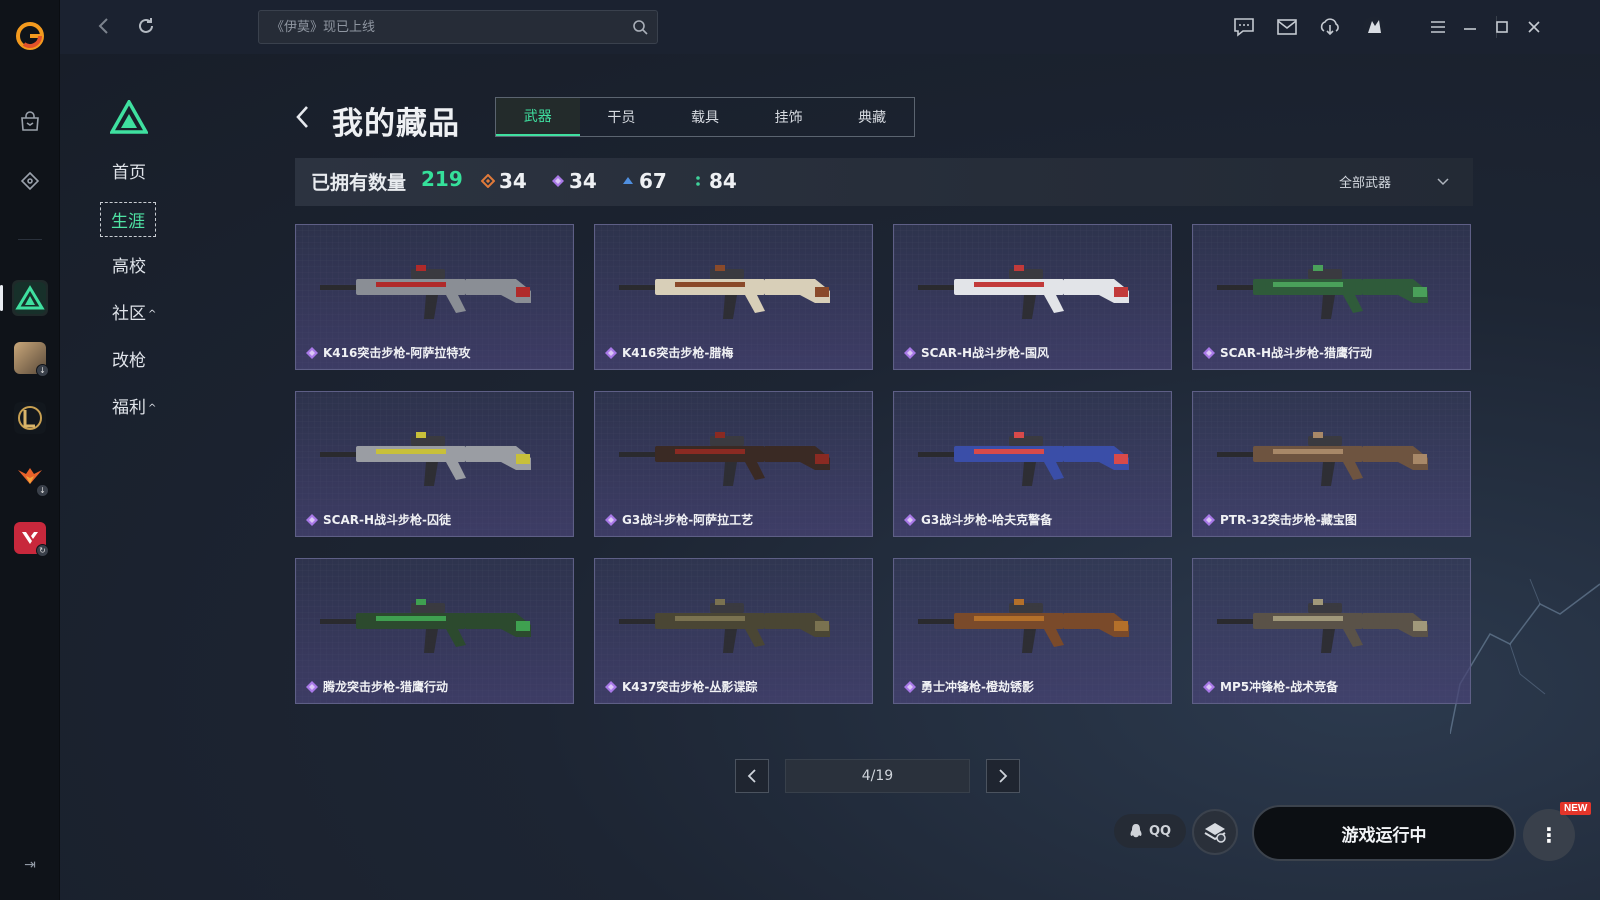 Image resolution: width=1600 pixels, height=900 pixels. Describe the element at coordinates (1330, 27) in the screenshot. I see `download-manager-icon` at that location.